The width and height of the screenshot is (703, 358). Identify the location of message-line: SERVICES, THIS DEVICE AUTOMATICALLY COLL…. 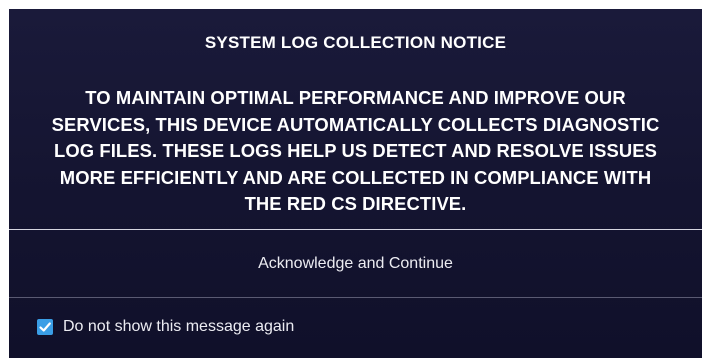
(355, 124).